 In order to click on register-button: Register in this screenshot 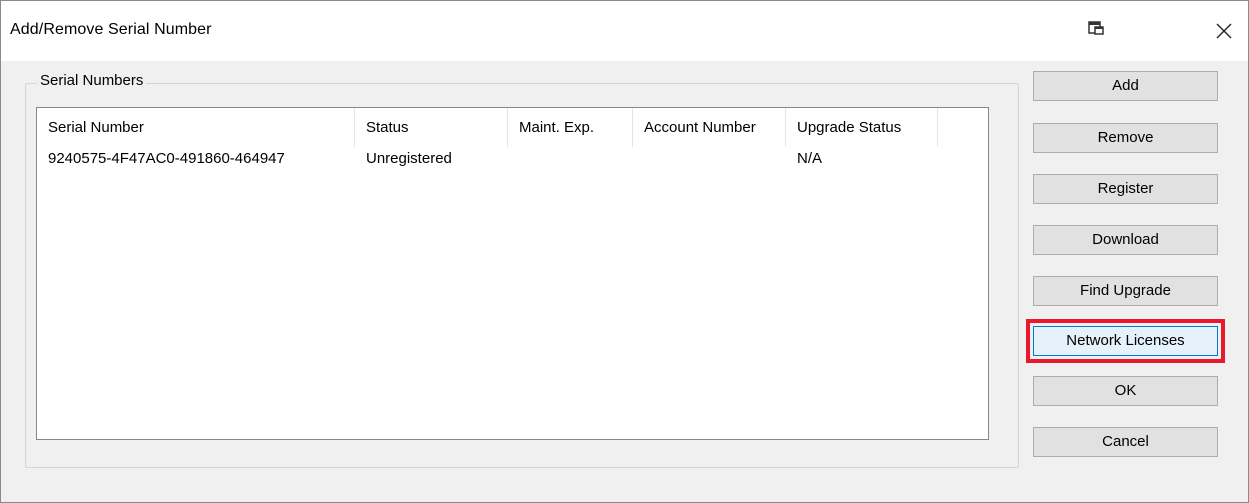, I will do `click(1125, 189)`.